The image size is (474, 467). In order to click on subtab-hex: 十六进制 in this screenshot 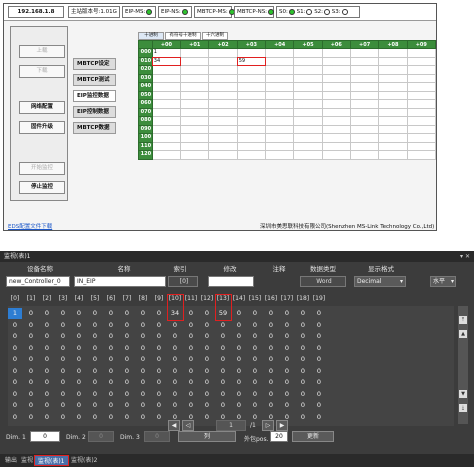, I will do `click(215, 36)`.